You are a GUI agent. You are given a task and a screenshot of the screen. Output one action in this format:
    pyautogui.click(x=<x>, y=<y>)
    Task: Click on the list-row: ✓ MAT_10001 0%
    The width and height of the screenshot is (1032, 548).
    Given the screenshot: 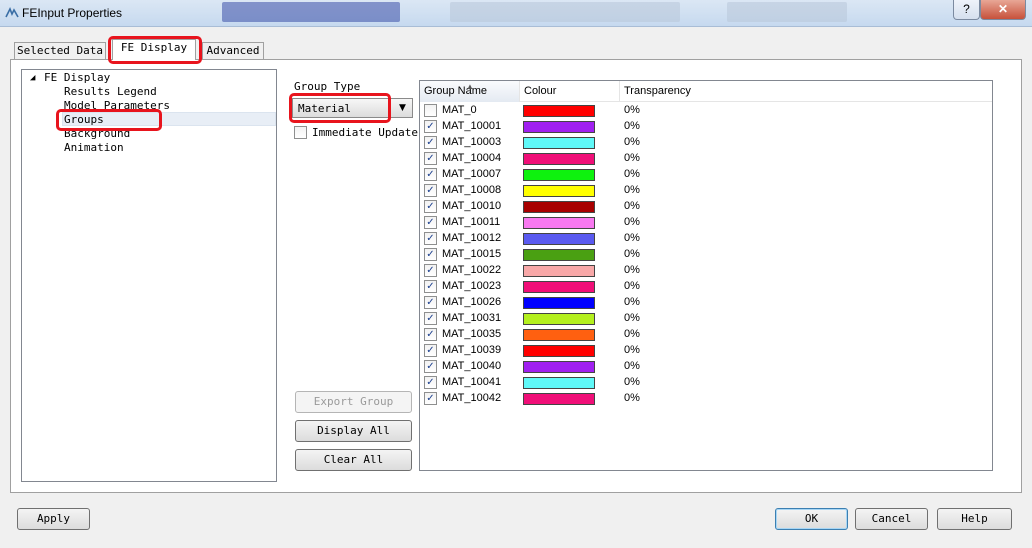 What is the action you would take?
    pyautogui.click(x=706, y=127)
    